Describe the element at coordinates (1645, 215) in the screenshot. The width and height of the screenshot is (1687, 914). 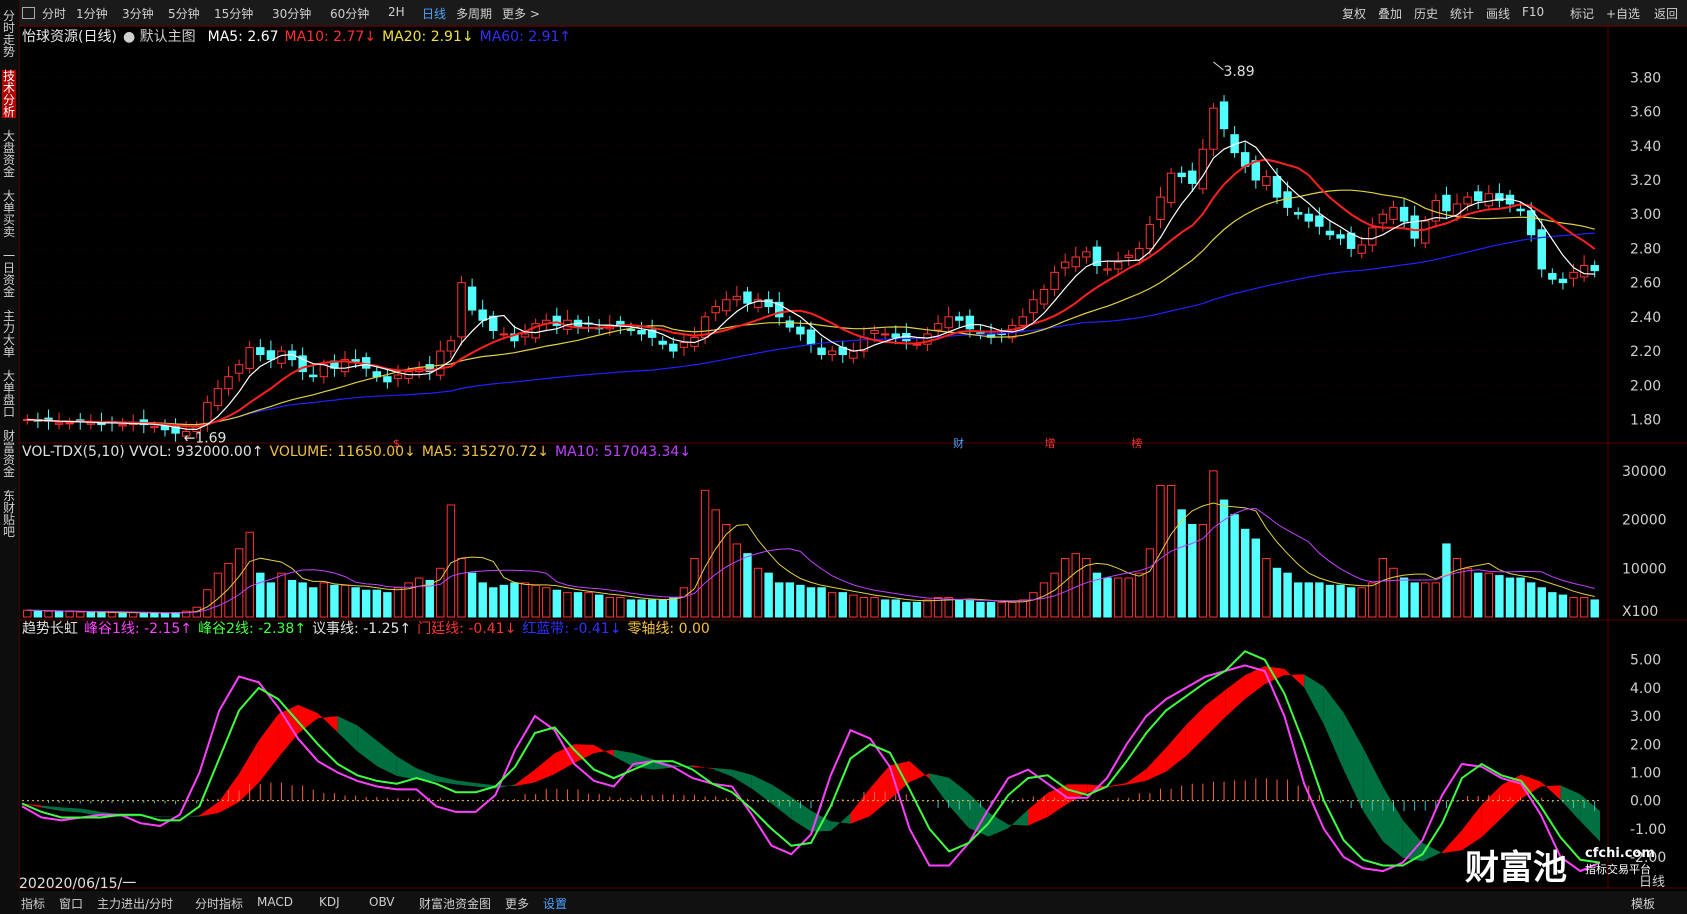
I see `price-axis-tick: 3.00` at that location.